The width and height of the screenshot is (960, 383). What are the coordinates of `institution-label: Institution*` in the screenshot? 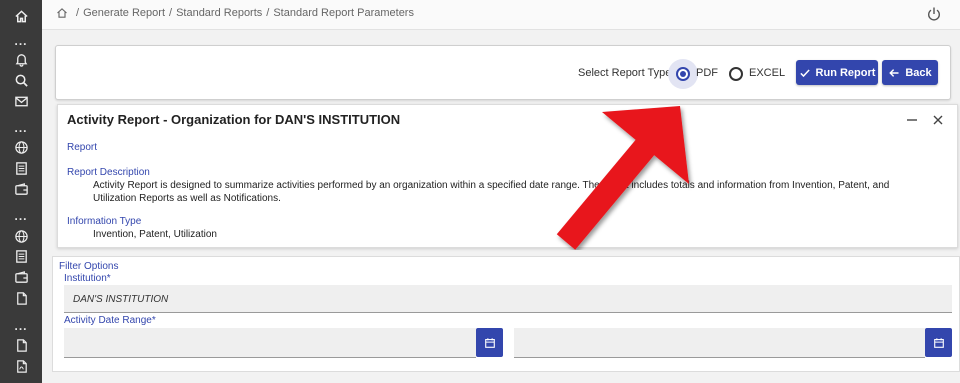 It's located at (87, 278).